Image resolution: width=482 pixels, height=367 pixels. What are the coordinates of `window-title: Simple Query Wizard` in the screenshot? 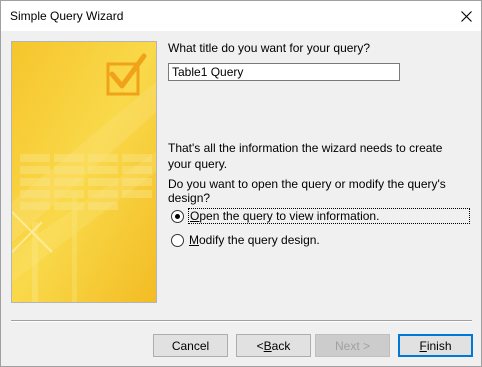 It's located at (67, 16).